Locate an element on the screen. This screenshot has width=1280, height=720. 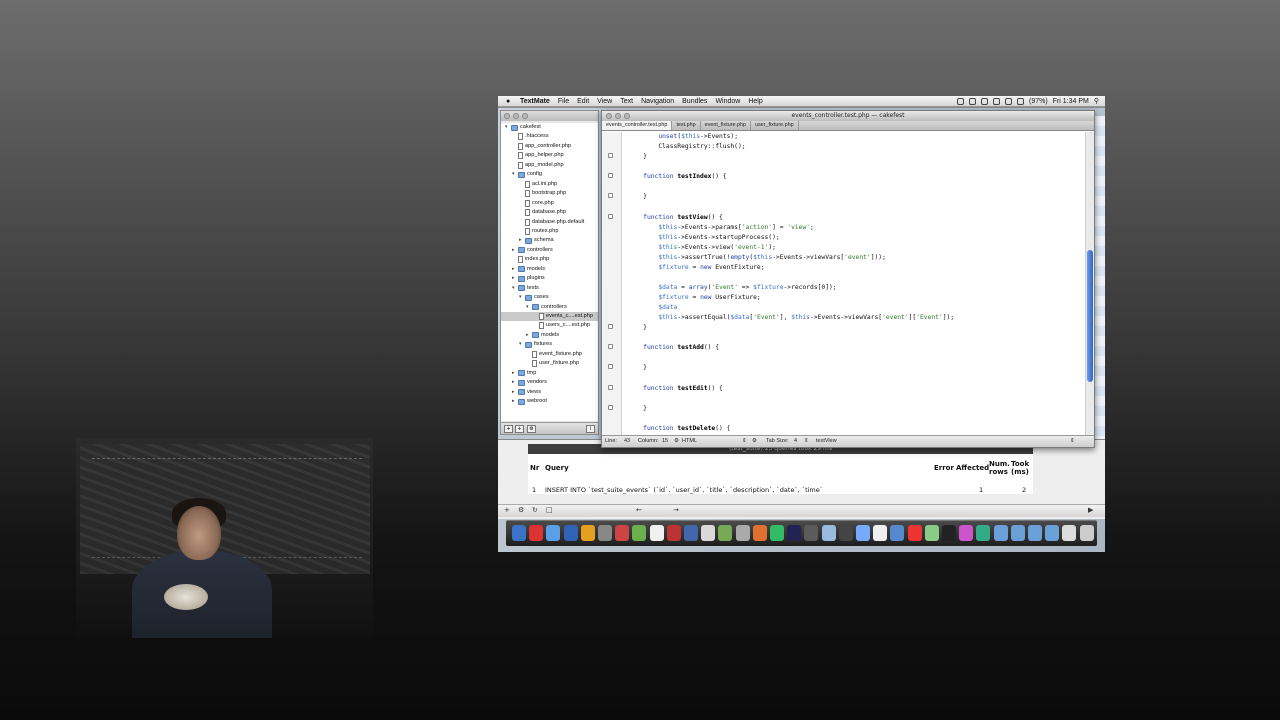
tree-item: ▸ vendors is located at coordinates (549, 382).